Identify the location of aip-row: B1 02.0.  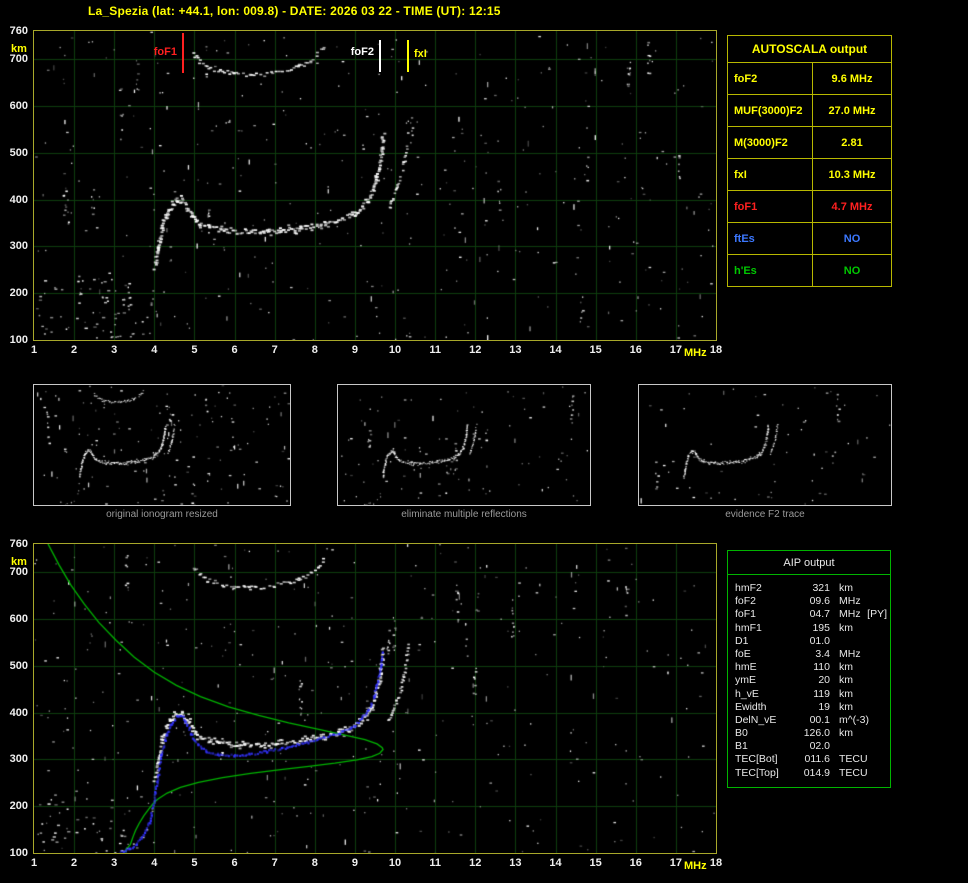
(809, 746).